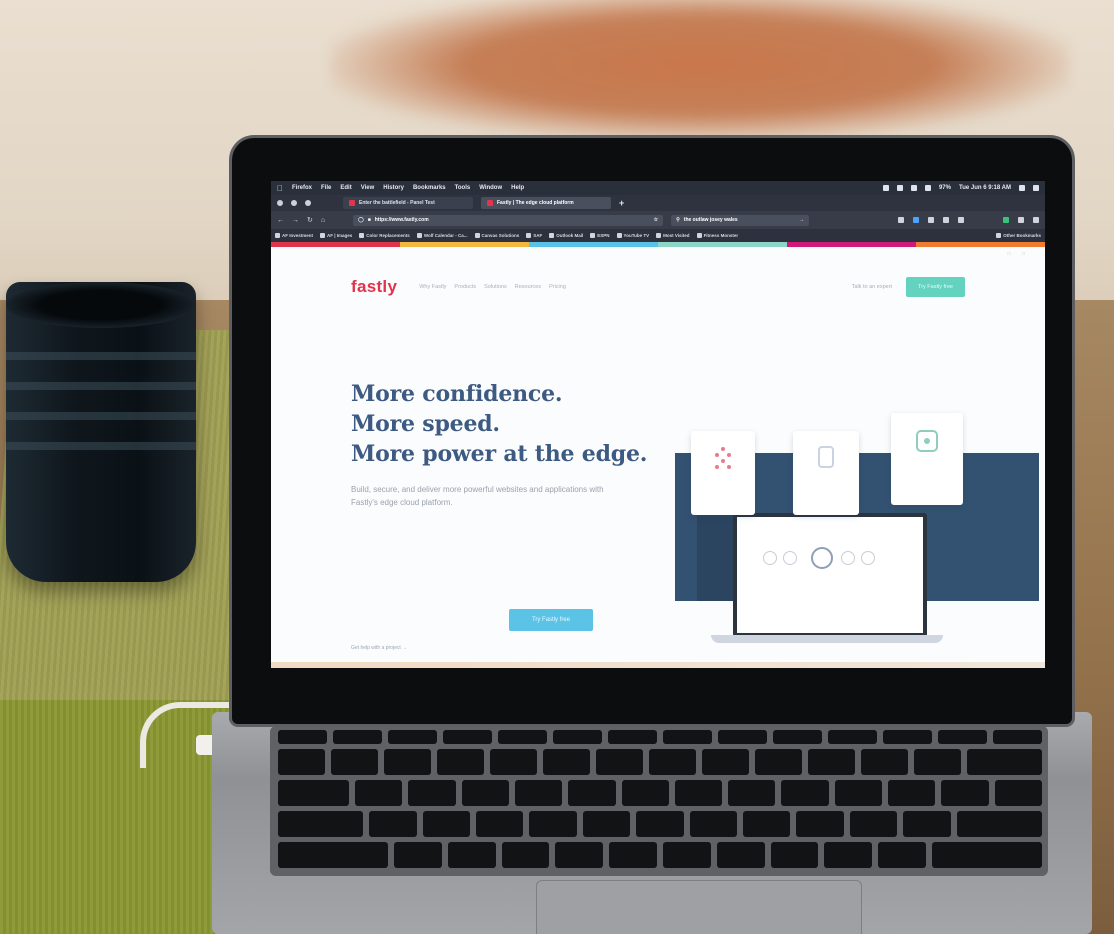 Image resolution: width=1114 pixels, height=934 pixels. What do you see at coordinates (927, 188) in the screenshot?
I see `wifi-icon` at bounding box center [927, 188].